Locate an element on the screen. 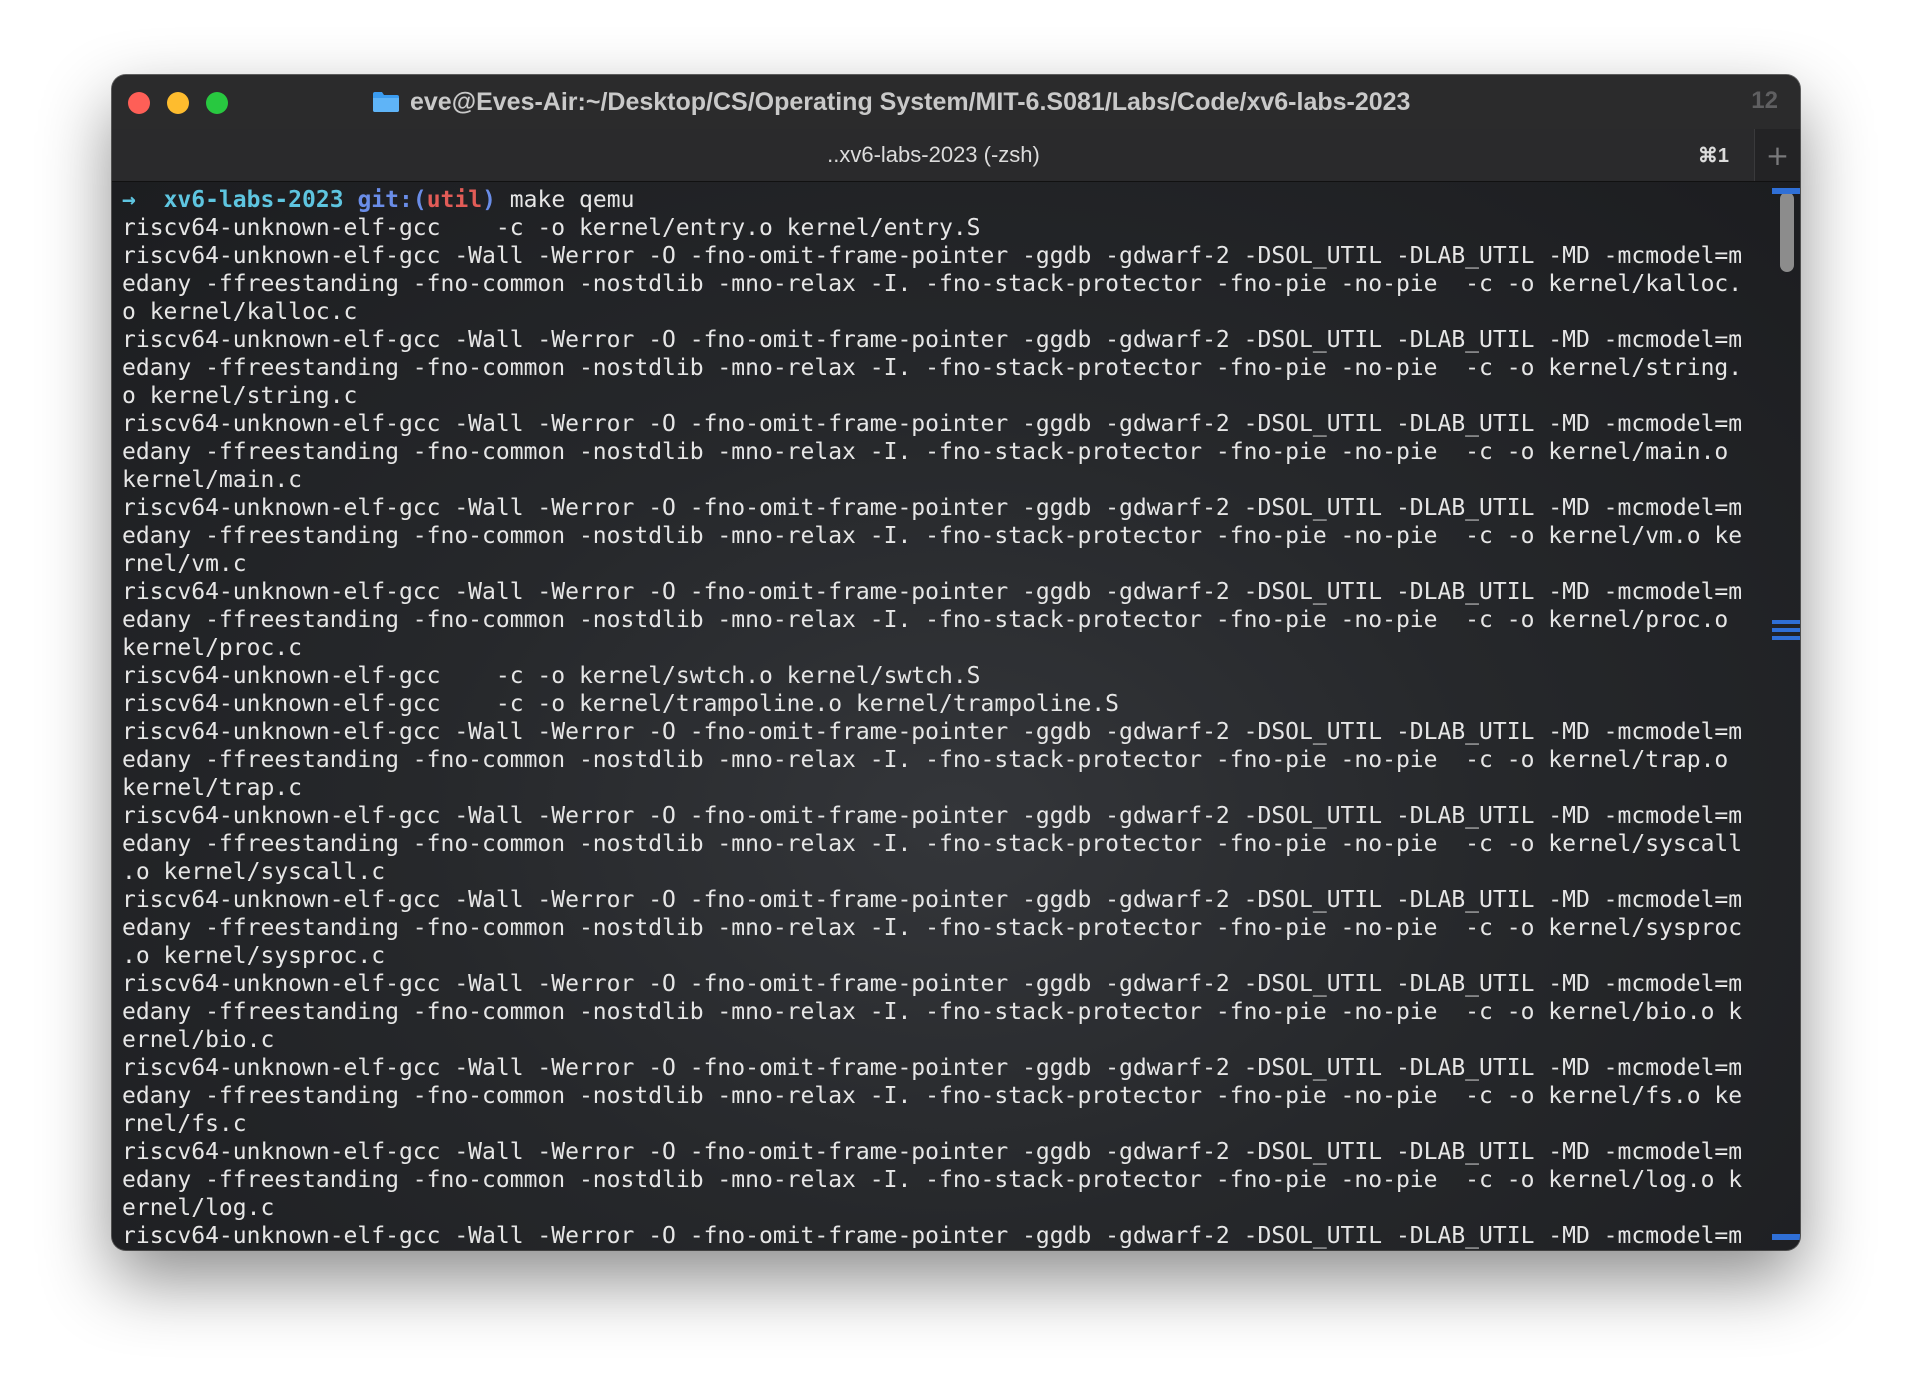 This screenshot has height=1400, width=1912. output-line: kernel/trap.c is located at coordinates (212, 788).